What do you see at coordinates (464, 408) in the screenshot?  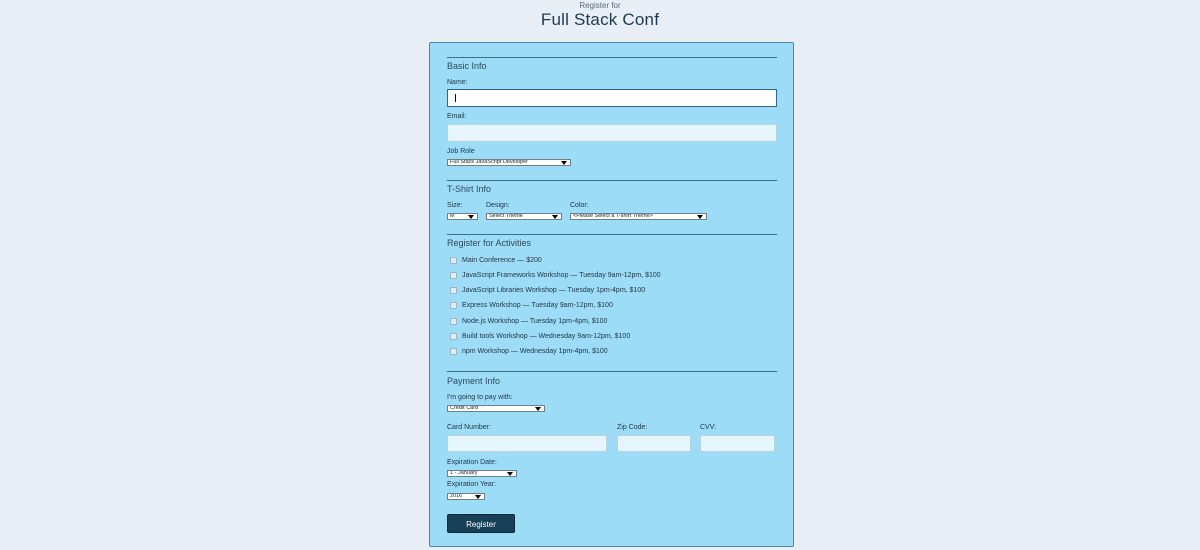 I see `payment-method-selected: Credit Card` at bounding box center [464, 408].